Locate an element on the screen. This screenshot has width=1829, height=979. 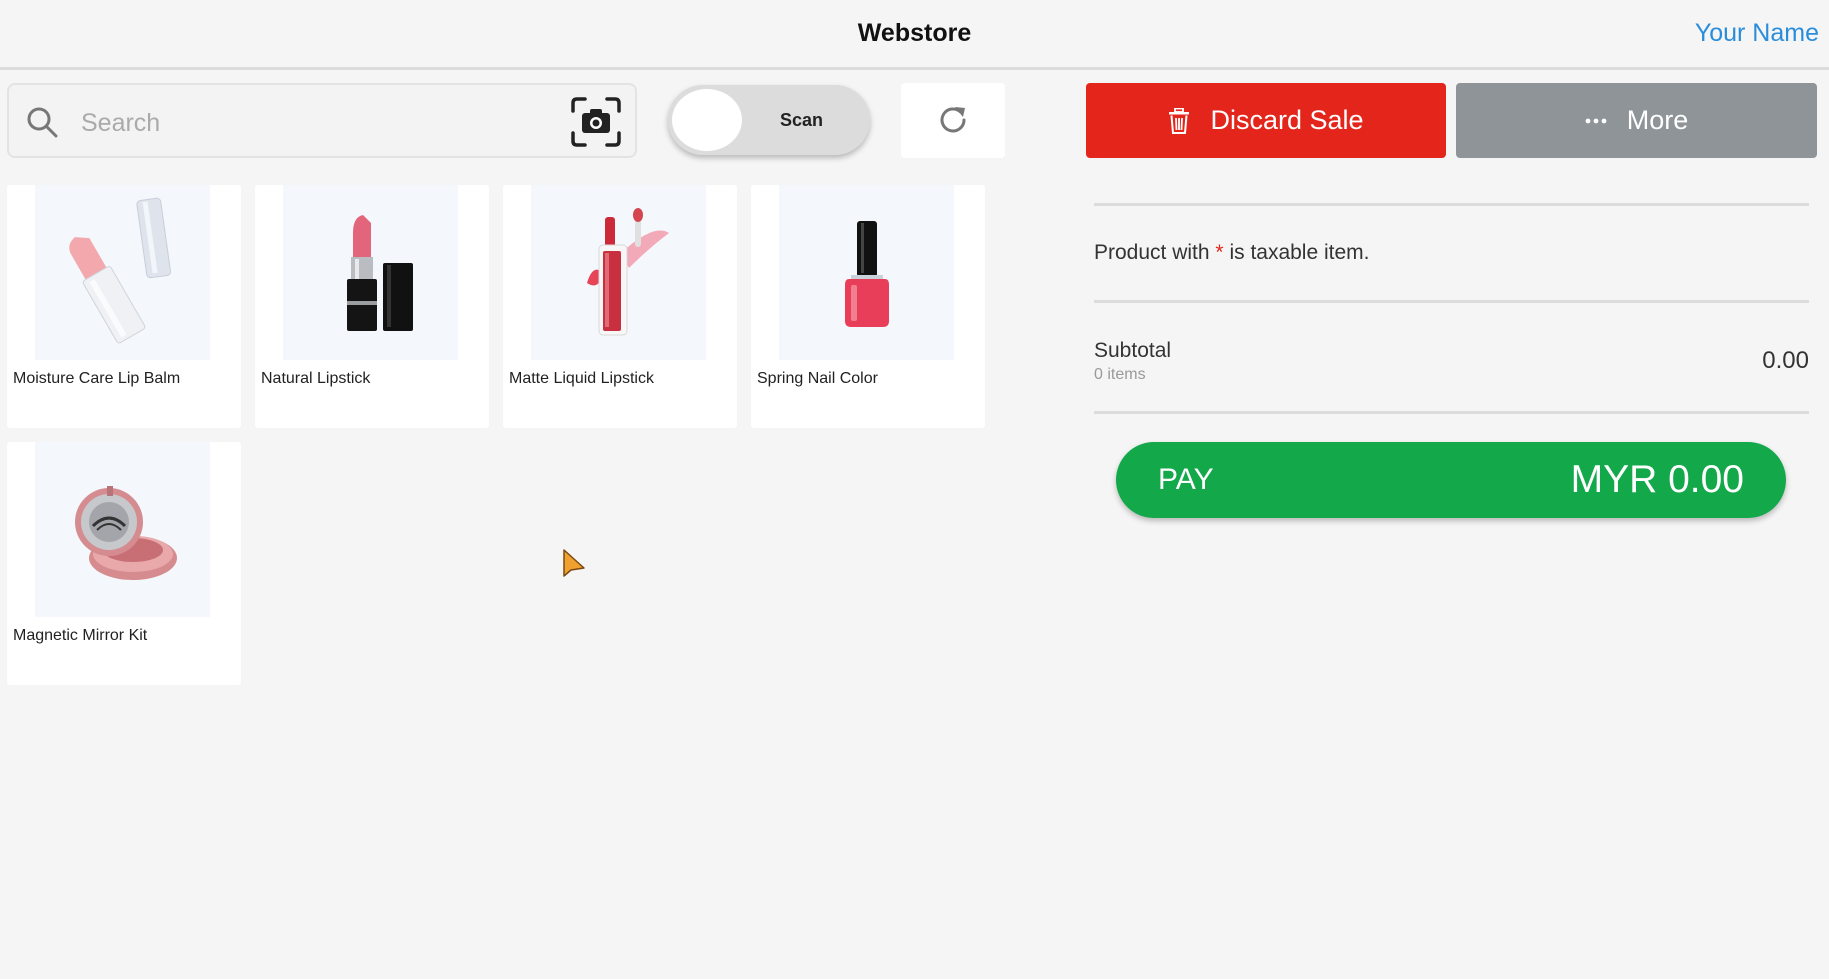
top-bar: Webstore Your Name is located at coordinates (914, 35).